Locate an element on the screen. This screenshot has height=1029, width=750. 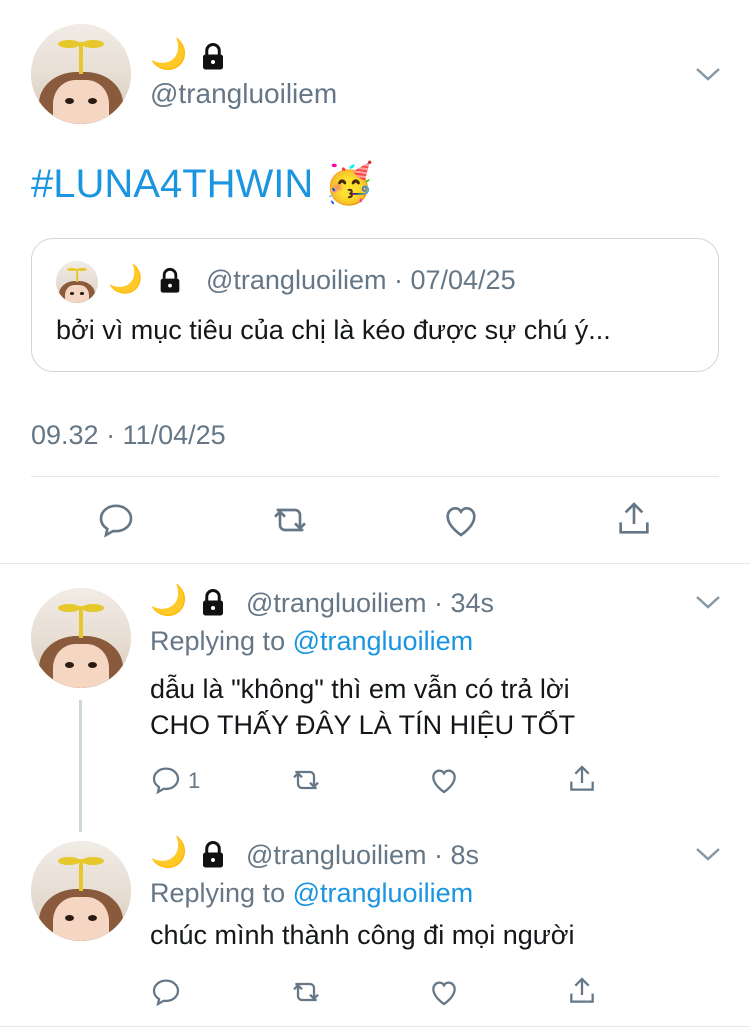
quoted-date: · 07/04/25 is located at coordinates (455, 280).